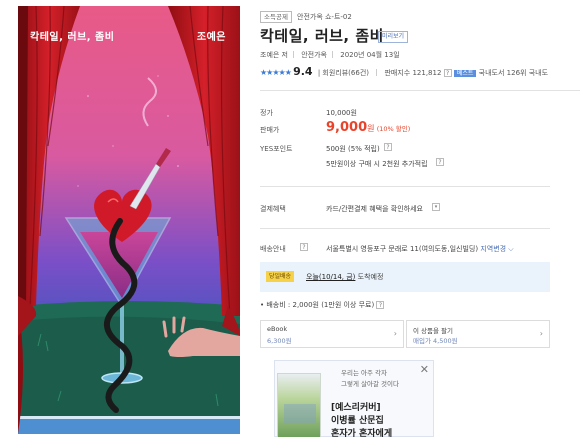 This screenshot has height=437, width=580. Describe the element at coordinates (276, 17) in the screenshot. I see `badge-income-deduction: 소득공제` at that location.